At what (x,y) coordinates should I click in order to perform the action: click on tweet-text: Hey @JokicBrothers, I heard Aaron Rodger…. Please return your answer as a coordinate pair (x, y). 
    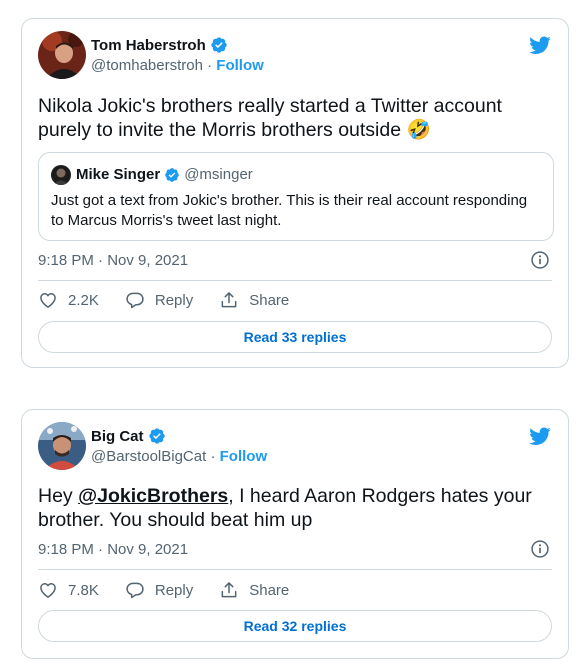
    Looking at the image, I should click on (295, 508).